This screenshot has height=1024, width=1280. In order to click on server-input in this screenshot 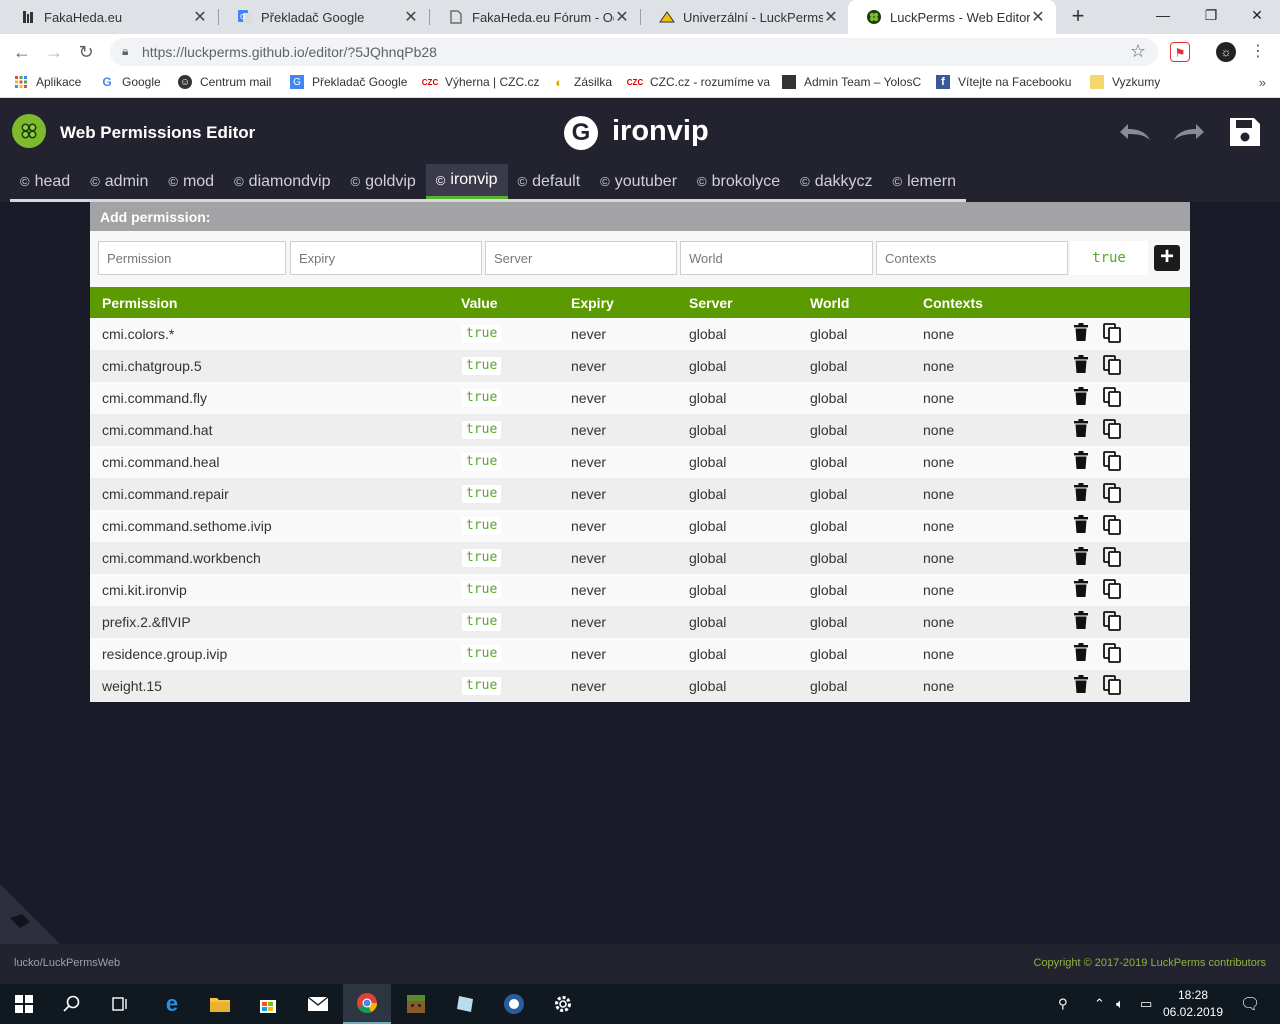, I will do `click(581, 258)`.